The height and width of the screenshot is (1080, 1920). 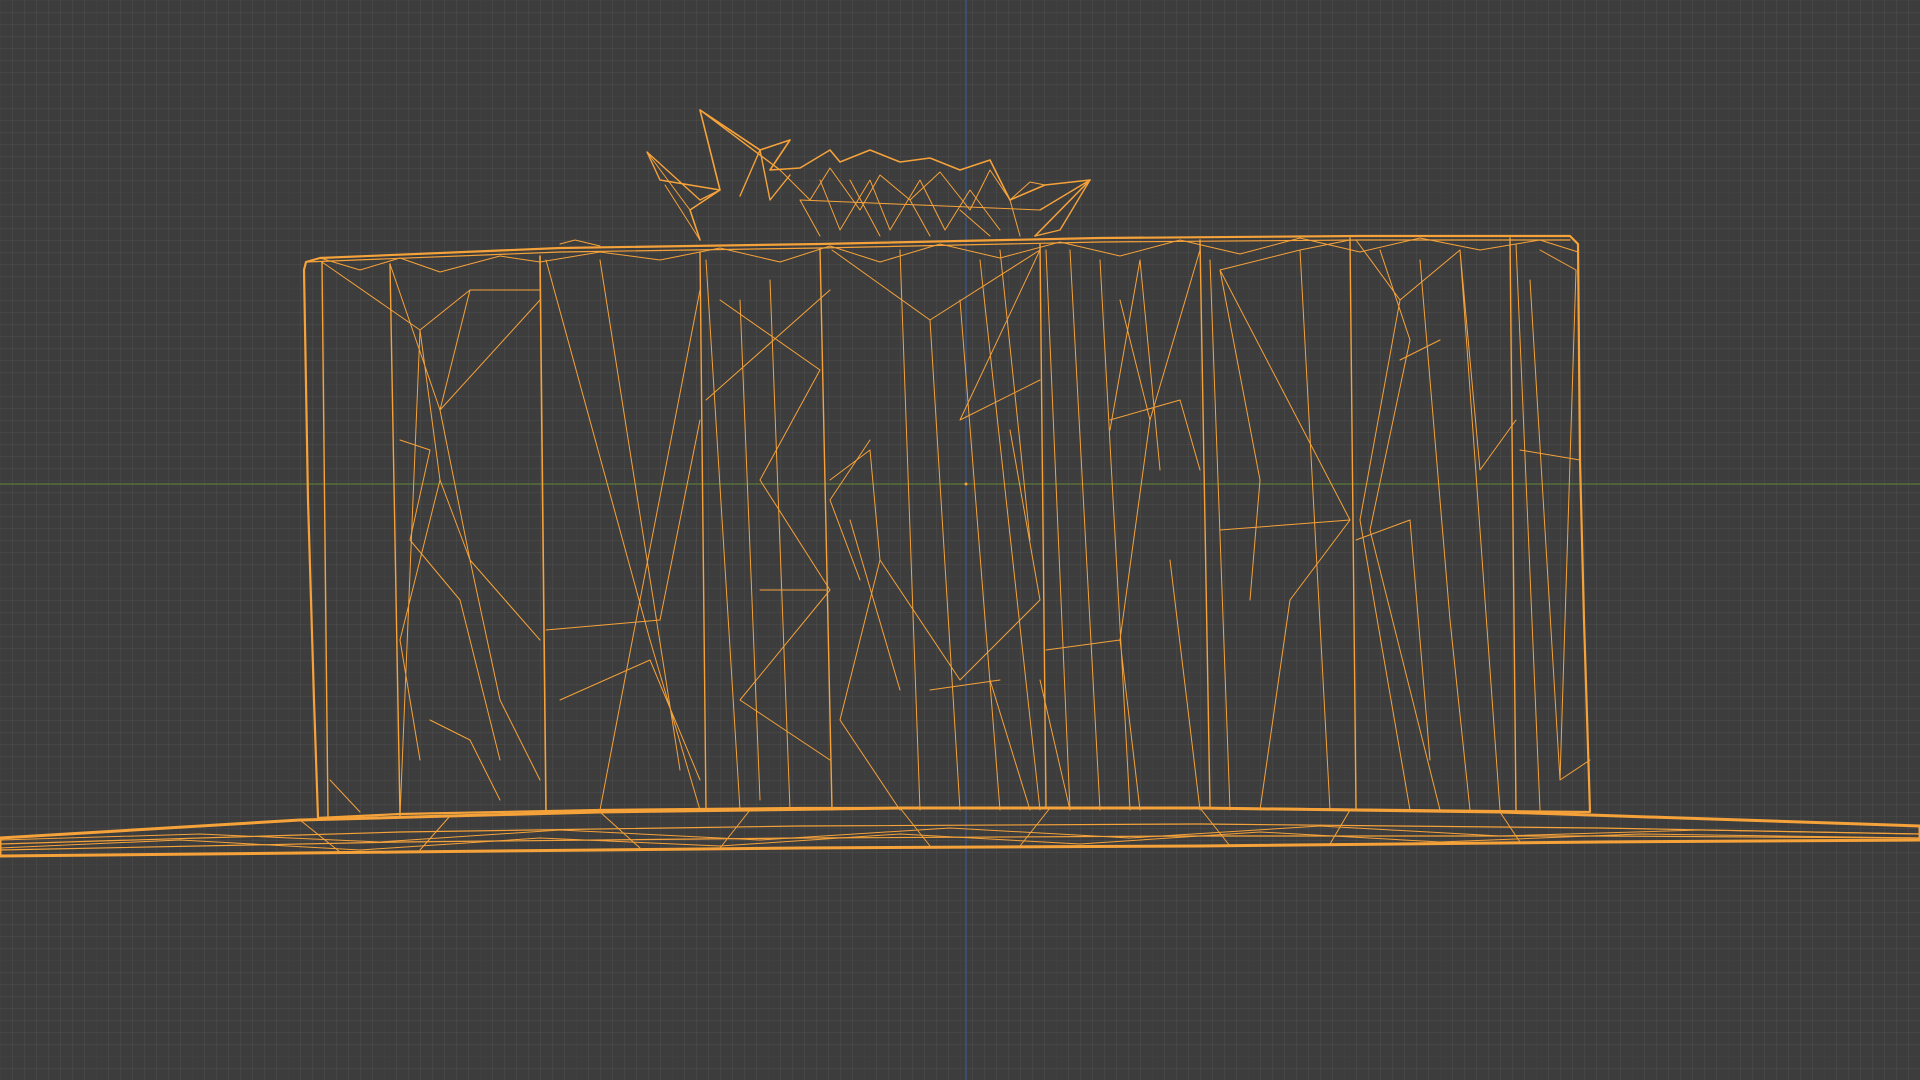 What do you see at coordinates (966, 484) in the screenshot?
I see `object-origin` at bounding box center [966, 484].